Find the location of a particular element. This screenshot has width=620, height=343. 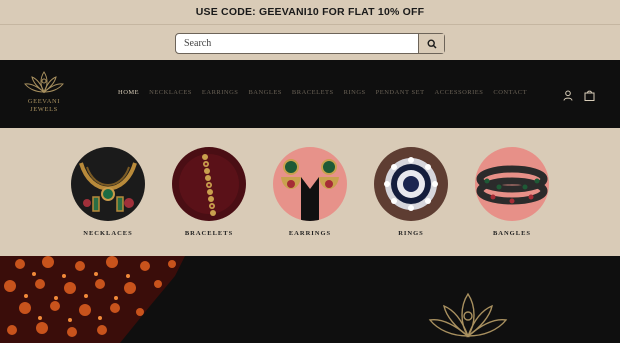

nav-item-earrings: EARRINGS is located at coordinates (220, 92).